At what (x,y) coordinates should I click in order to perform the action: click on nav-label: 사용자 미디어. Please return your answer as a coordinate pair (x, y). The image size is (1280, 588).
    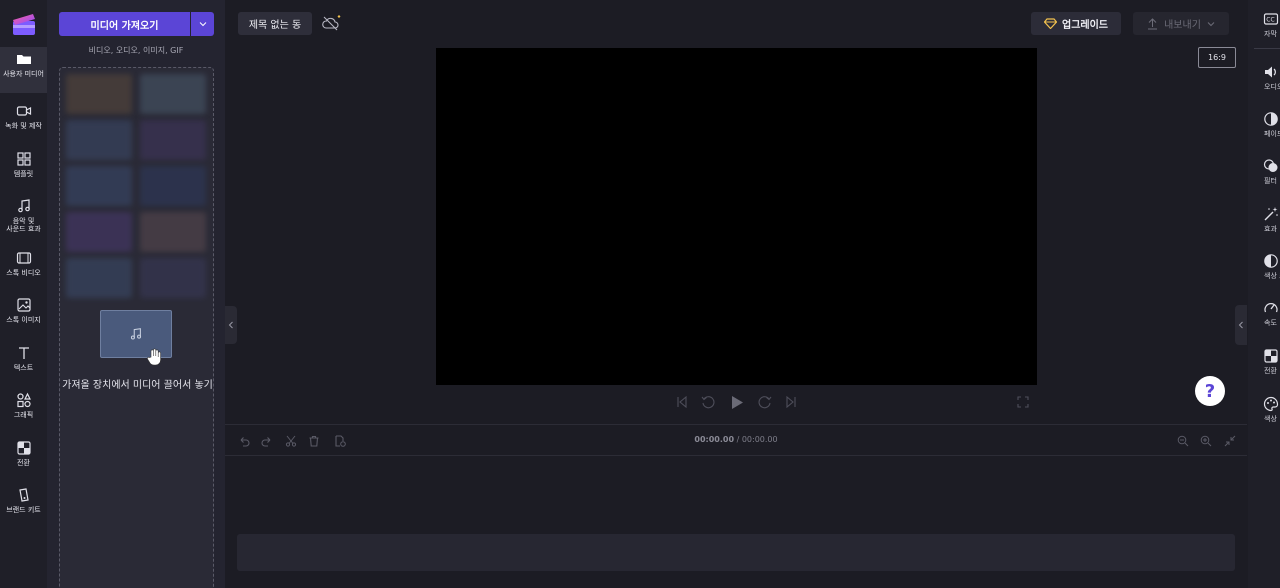
    Looking at the image, I should click on (23, 74).